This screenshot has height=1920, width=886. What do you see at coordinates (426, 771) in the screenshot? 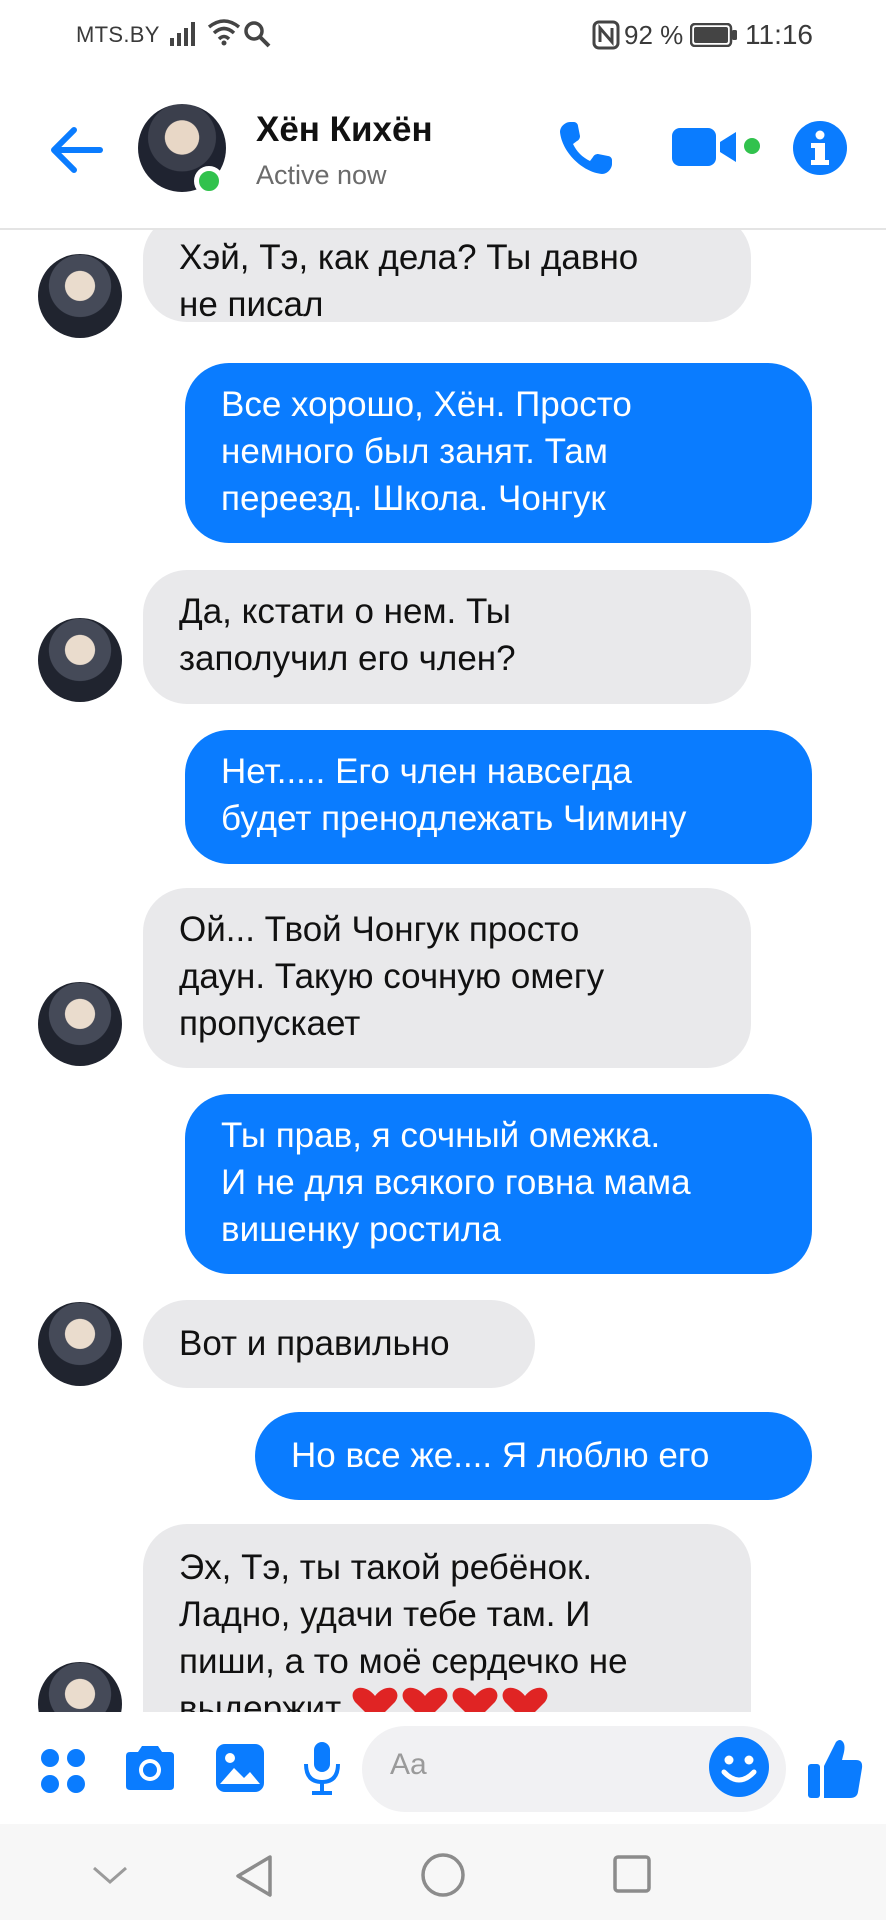
I see `message-text: Нет..... Его член навсегда` at bounding box center [426, 771].